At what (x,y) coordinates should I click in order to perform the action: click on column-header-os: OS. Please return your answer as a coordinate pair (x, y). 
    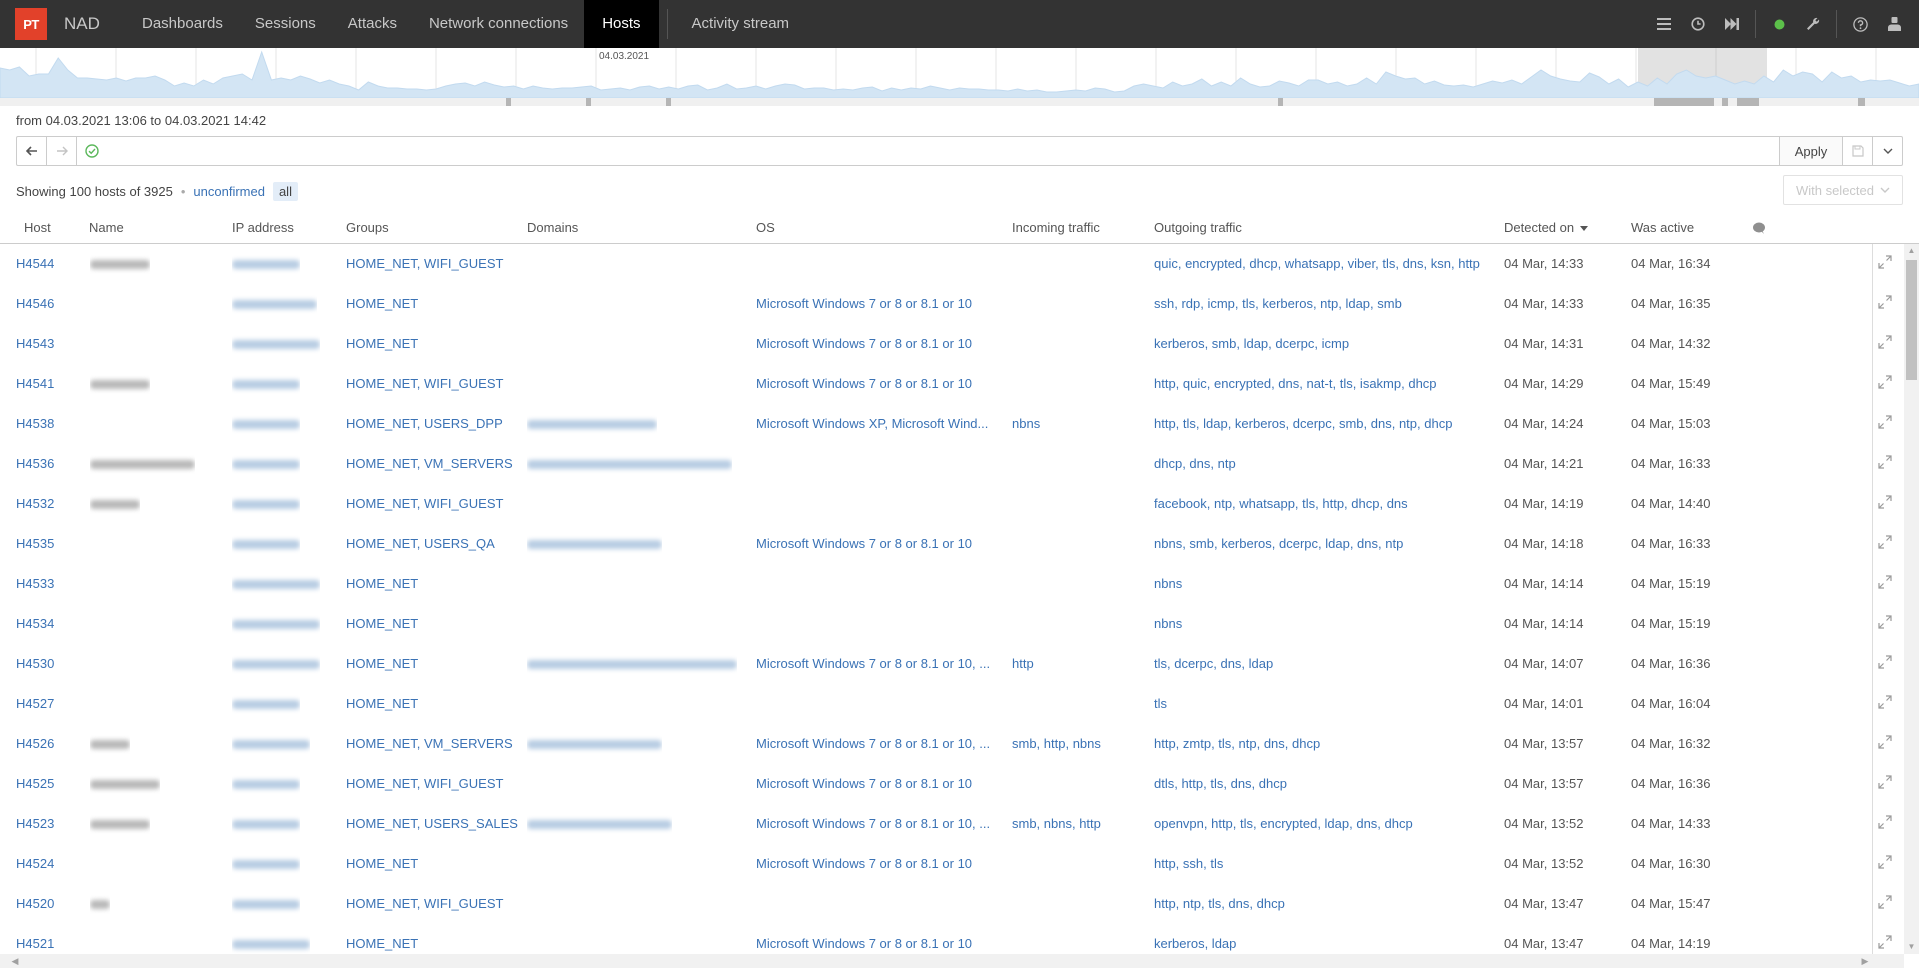
    Looking at the image, I should click on (765, 228).